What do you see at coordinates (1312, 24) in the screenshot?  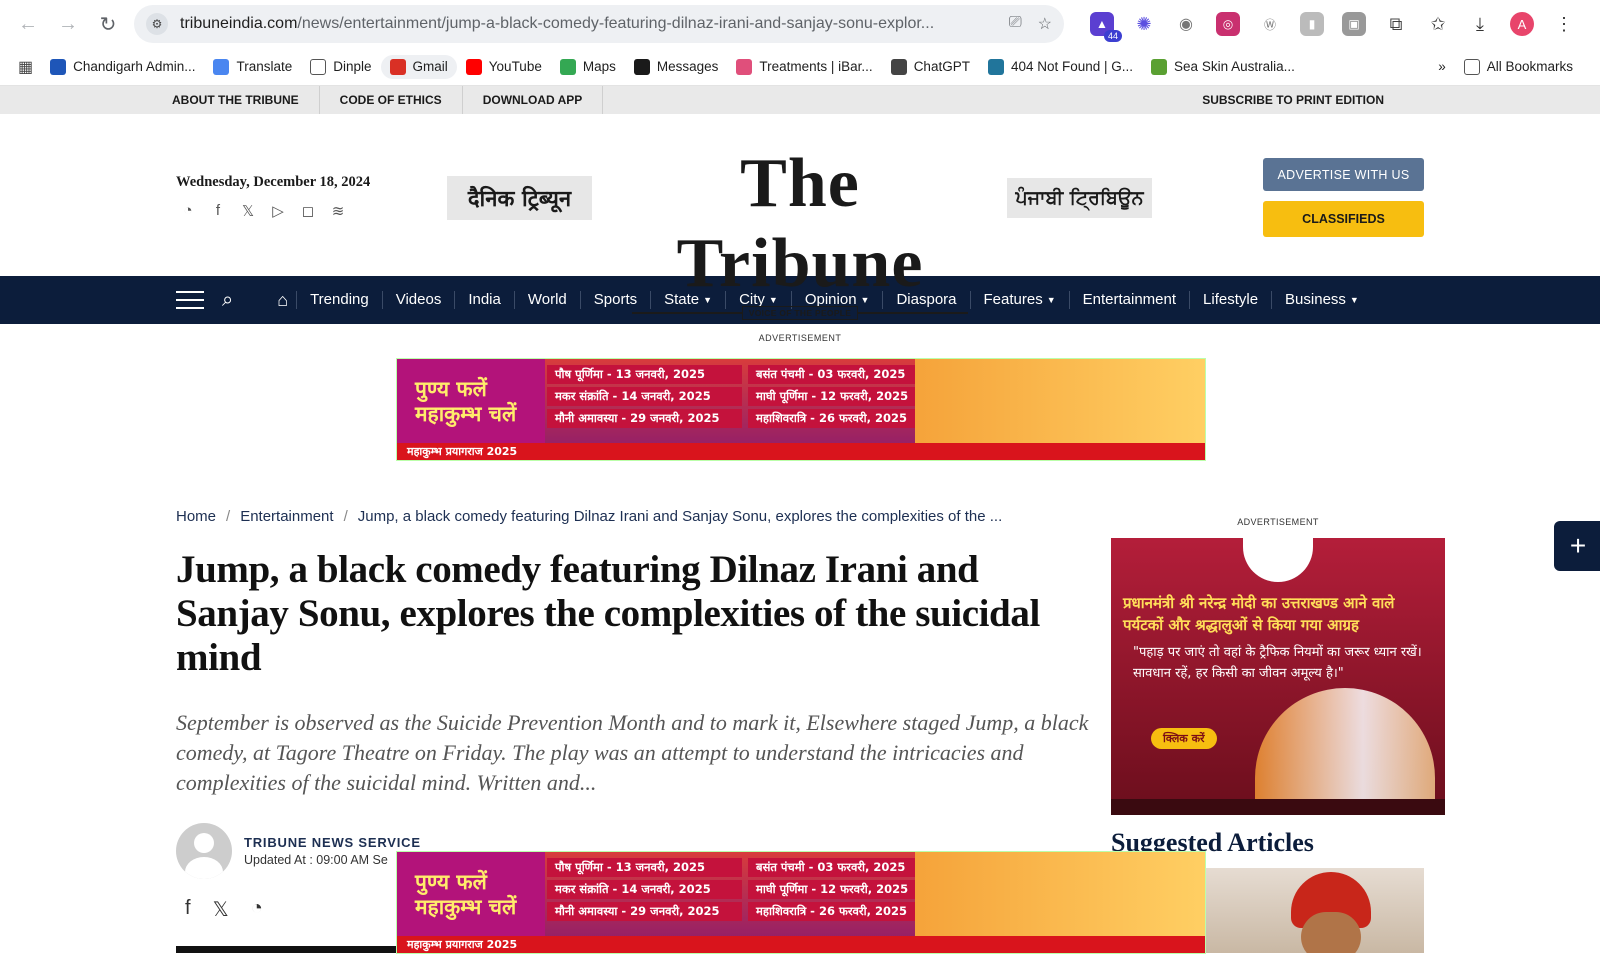 I see `extension-grey-icon: ▮` at bounding box center [1312, 24].